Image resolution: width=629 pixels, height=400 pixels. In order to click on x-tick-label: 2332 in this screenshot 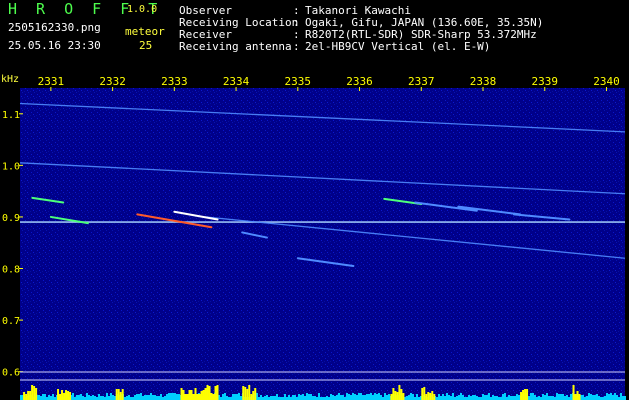, I will do `click(112, 81)`.